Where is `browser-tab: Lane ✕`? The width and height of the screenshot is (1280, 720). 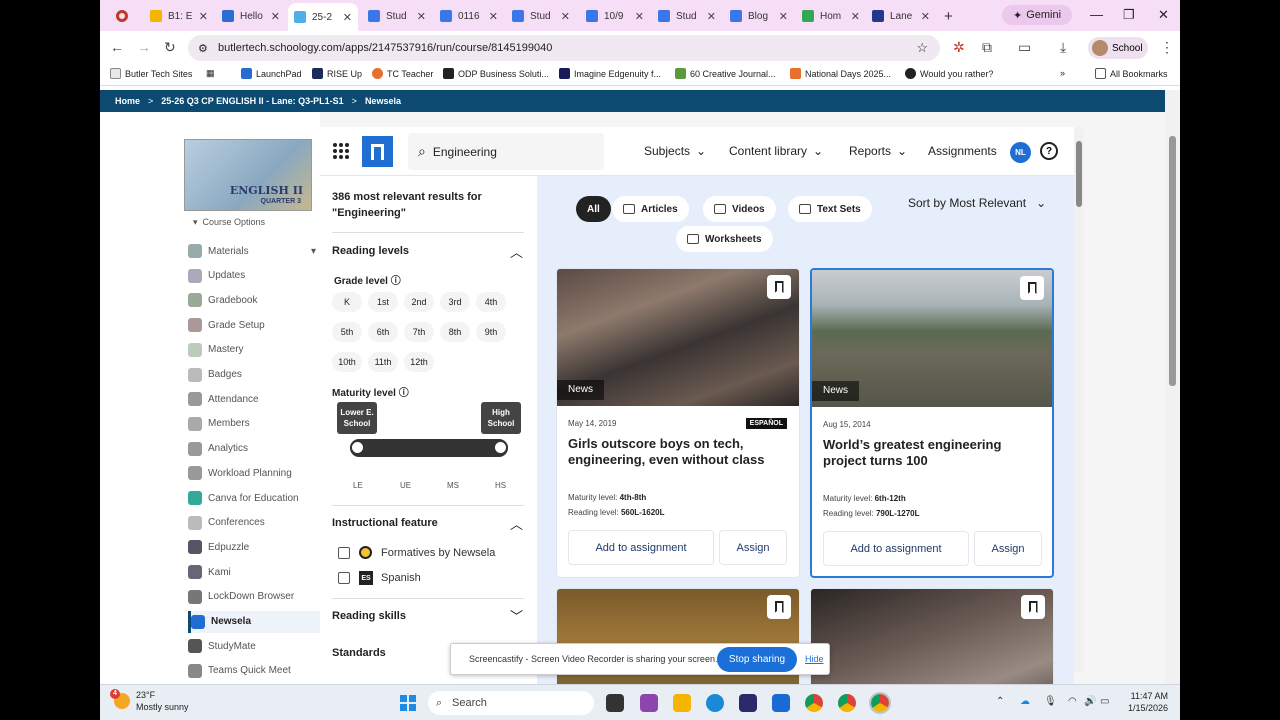 browser-tab: Lane ✕ is located at coordinates (901, 16).